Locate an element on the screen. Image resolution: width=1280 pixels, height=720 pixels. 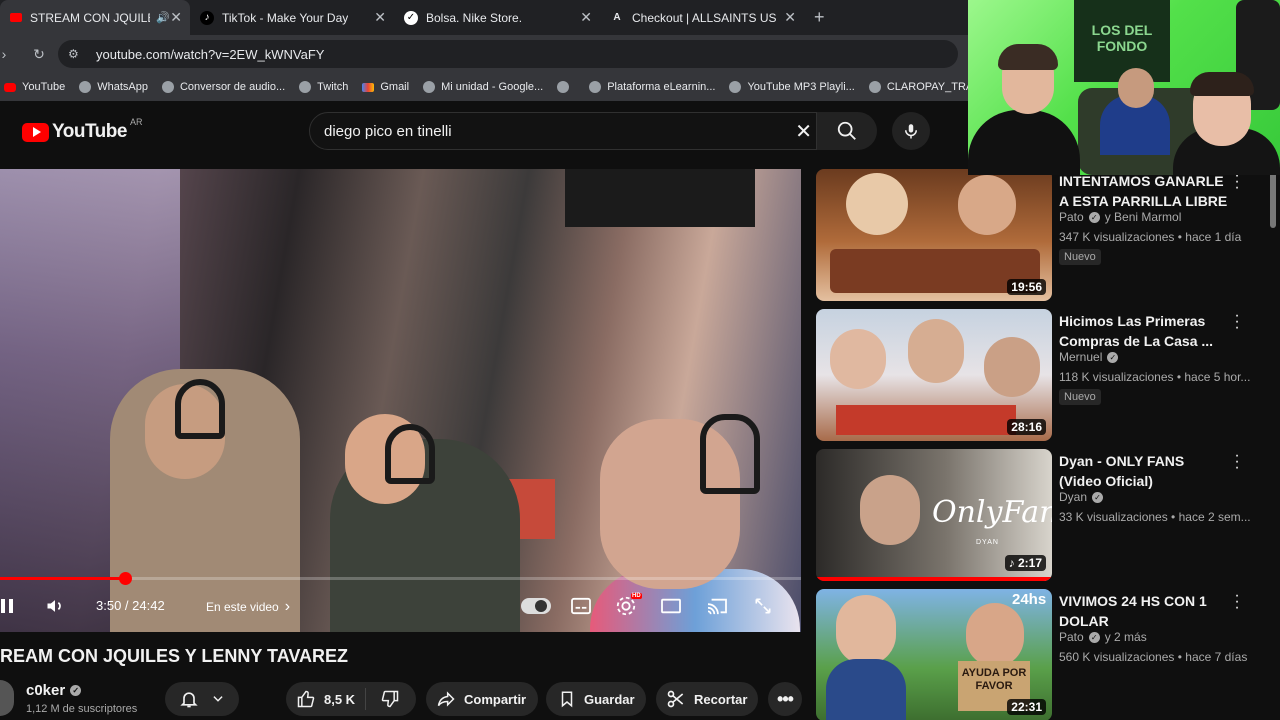
chevron-down-icon is located at coordinates (218, 699).